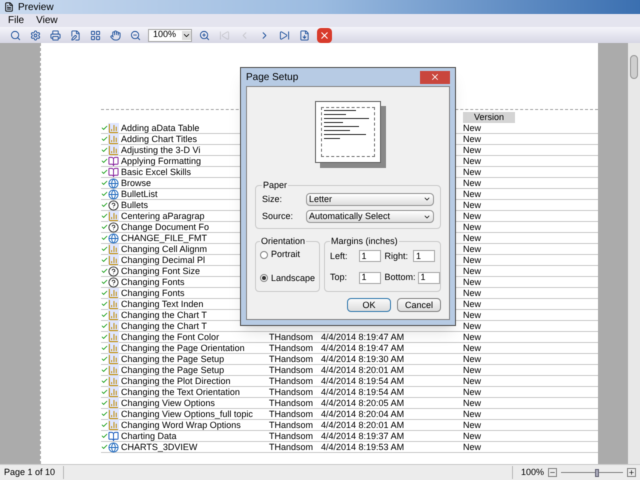  I want to click on slider-thumb, so click(596, 472).